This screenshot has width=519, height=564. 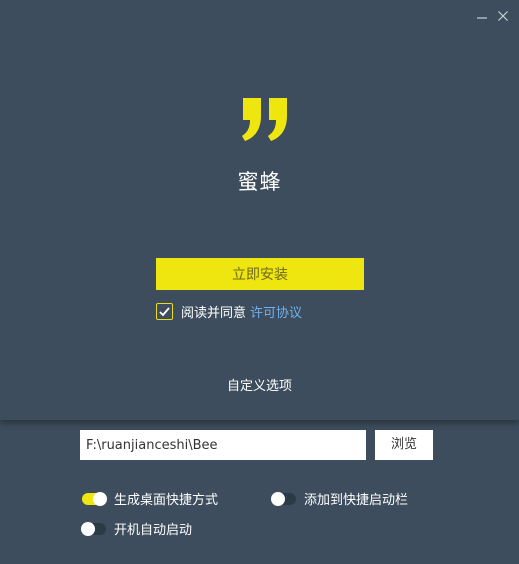 I want to click on agree-label: 阅读并同意, so click(x=214, y=313).